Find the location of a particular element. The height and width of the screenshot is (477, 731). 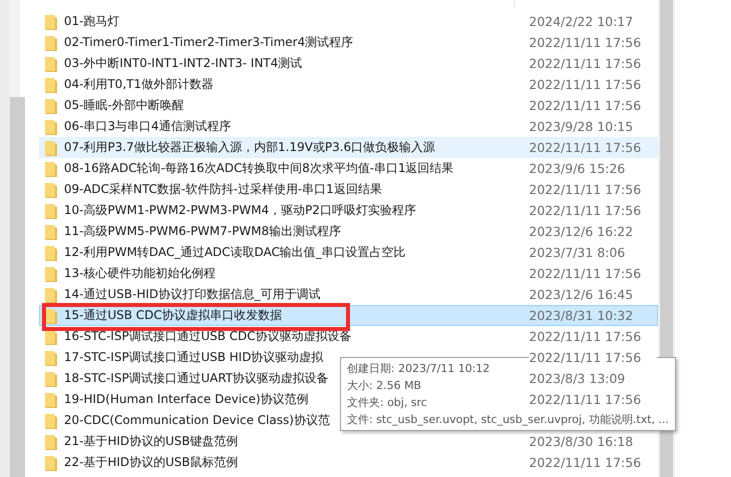

folder-name: 06-串口3与串口4通信测试程序 is located at coordinates (147, 126).